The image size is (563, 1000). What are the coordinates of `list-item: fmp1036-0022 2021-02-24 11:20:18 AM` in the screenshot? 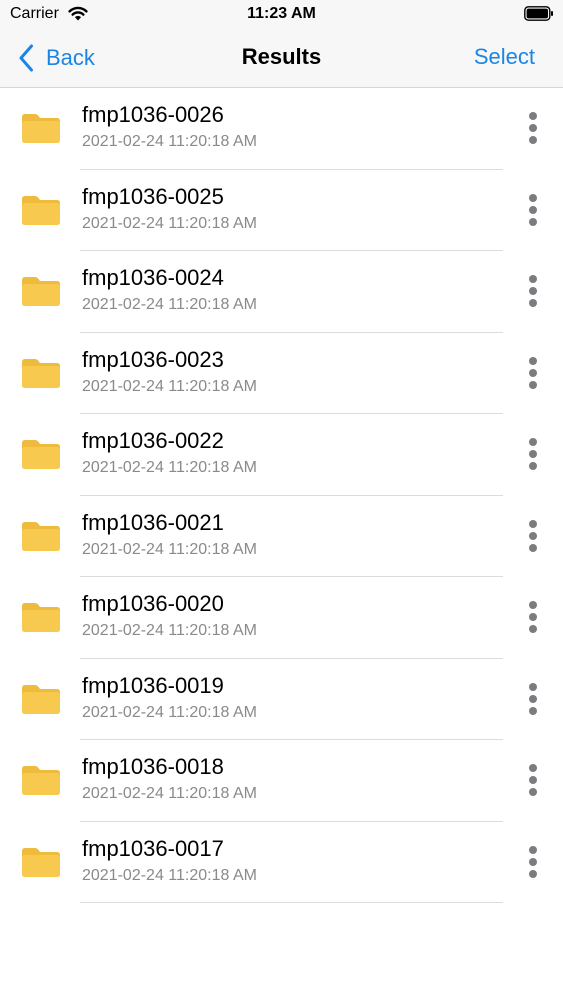 It's located at (281, 455).